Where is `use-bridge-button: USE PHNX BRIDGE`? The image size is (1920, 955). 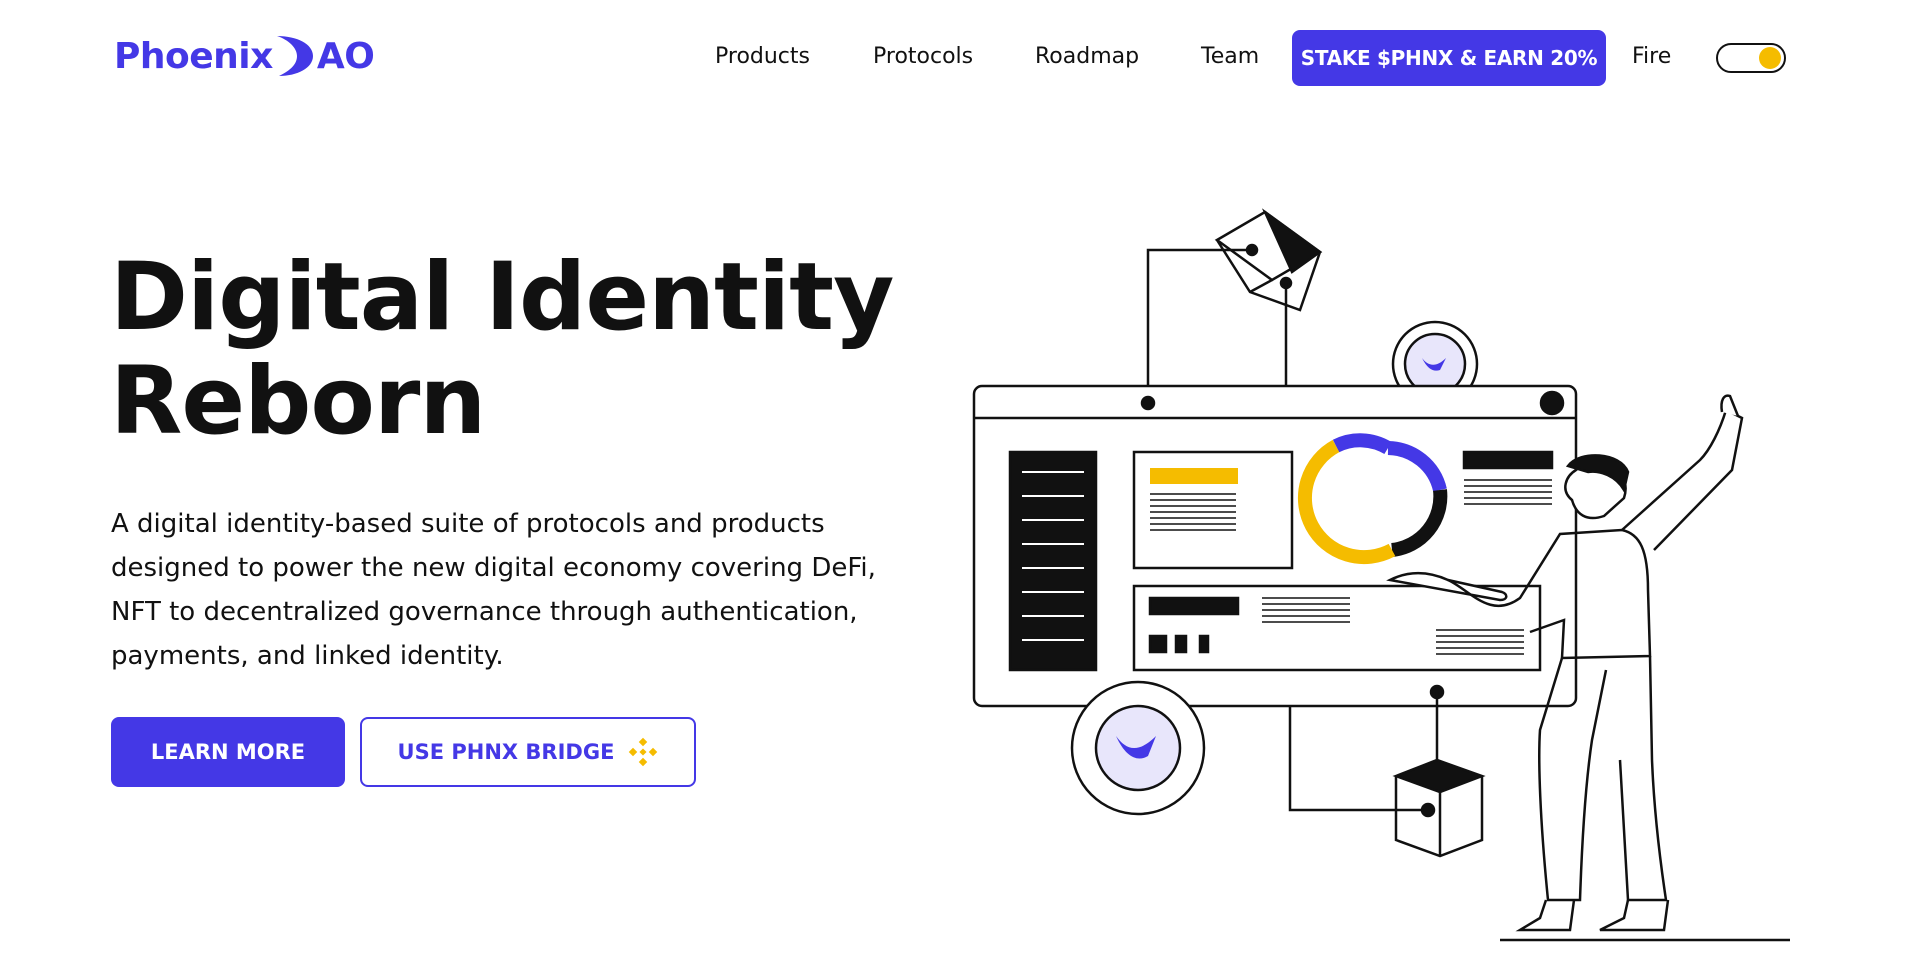
use-bridge-button: USE PHNX BRIDGE is located at coordinates (528, 752).